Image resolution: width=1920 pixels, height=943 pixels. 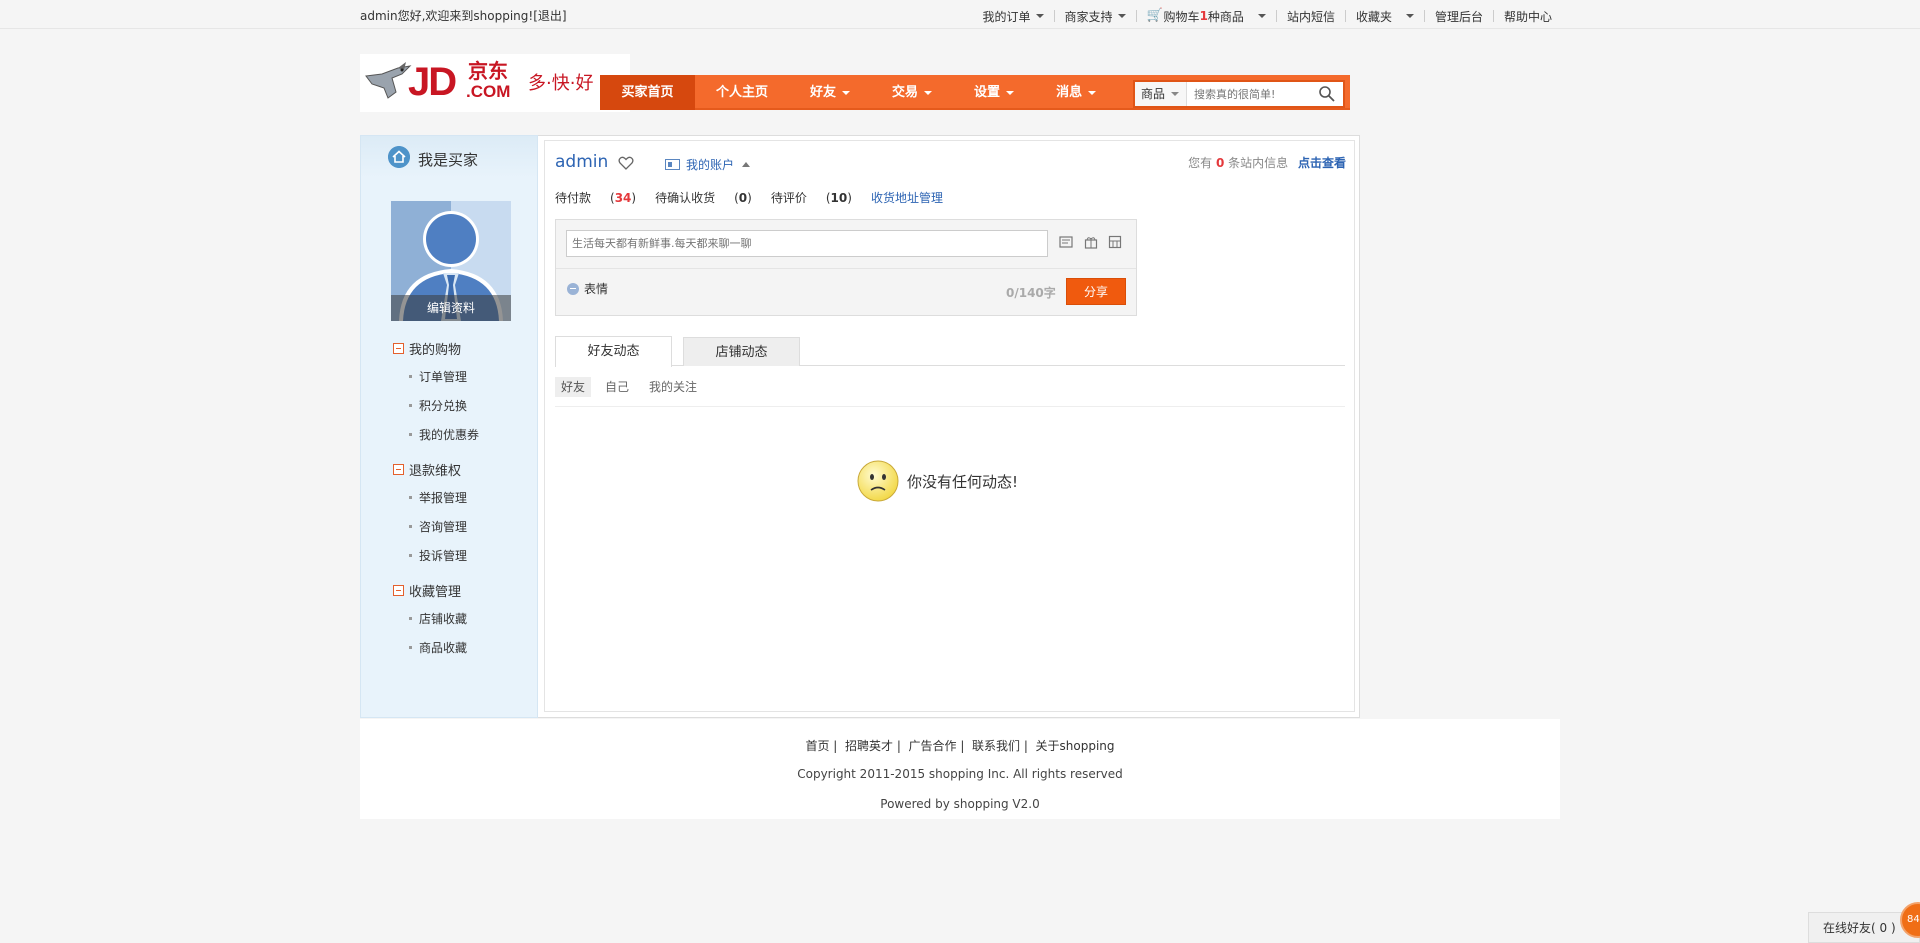 I want to click on tab-label: 交易, so click(x=905, y=92).